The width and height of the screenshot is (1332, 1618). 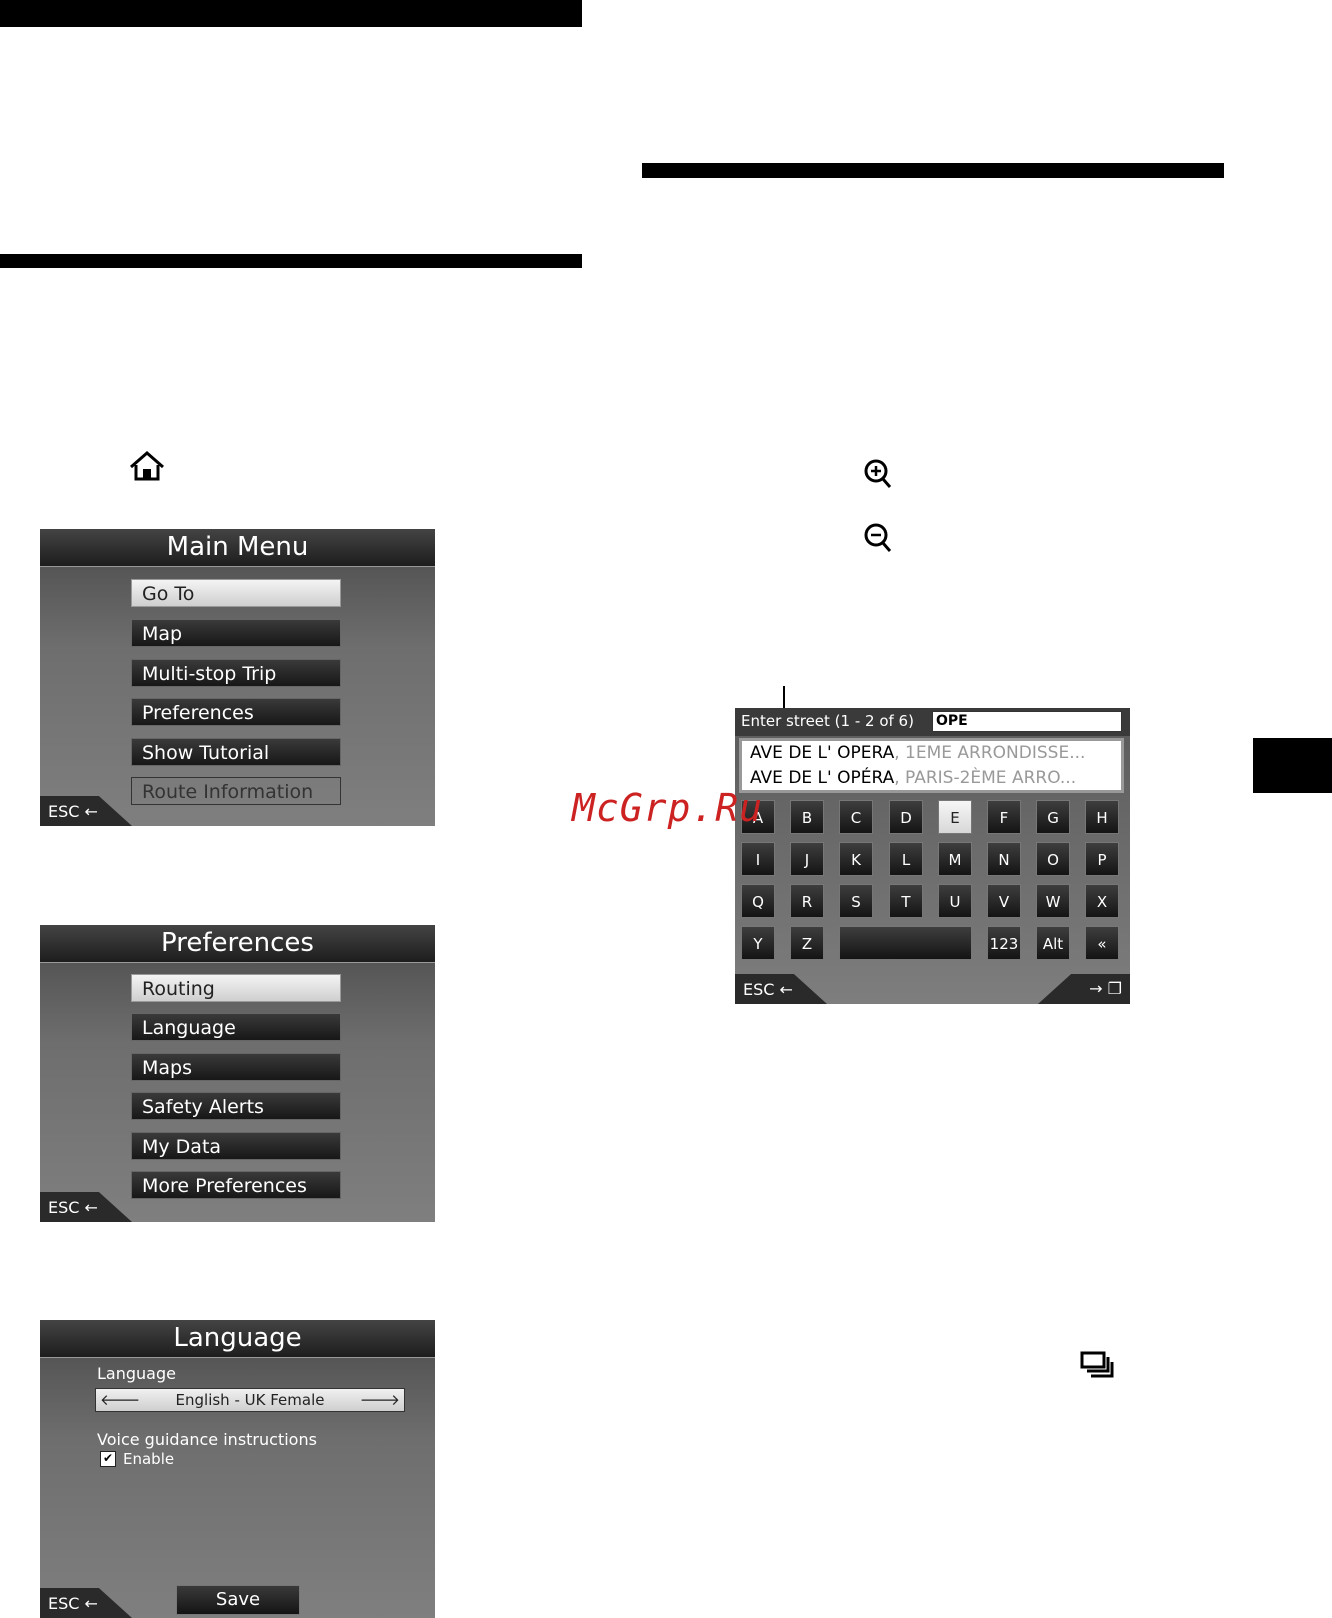 I want to click on language-selector: 🡐 English - UK Female 🡒, so click(x=250, y=1400).